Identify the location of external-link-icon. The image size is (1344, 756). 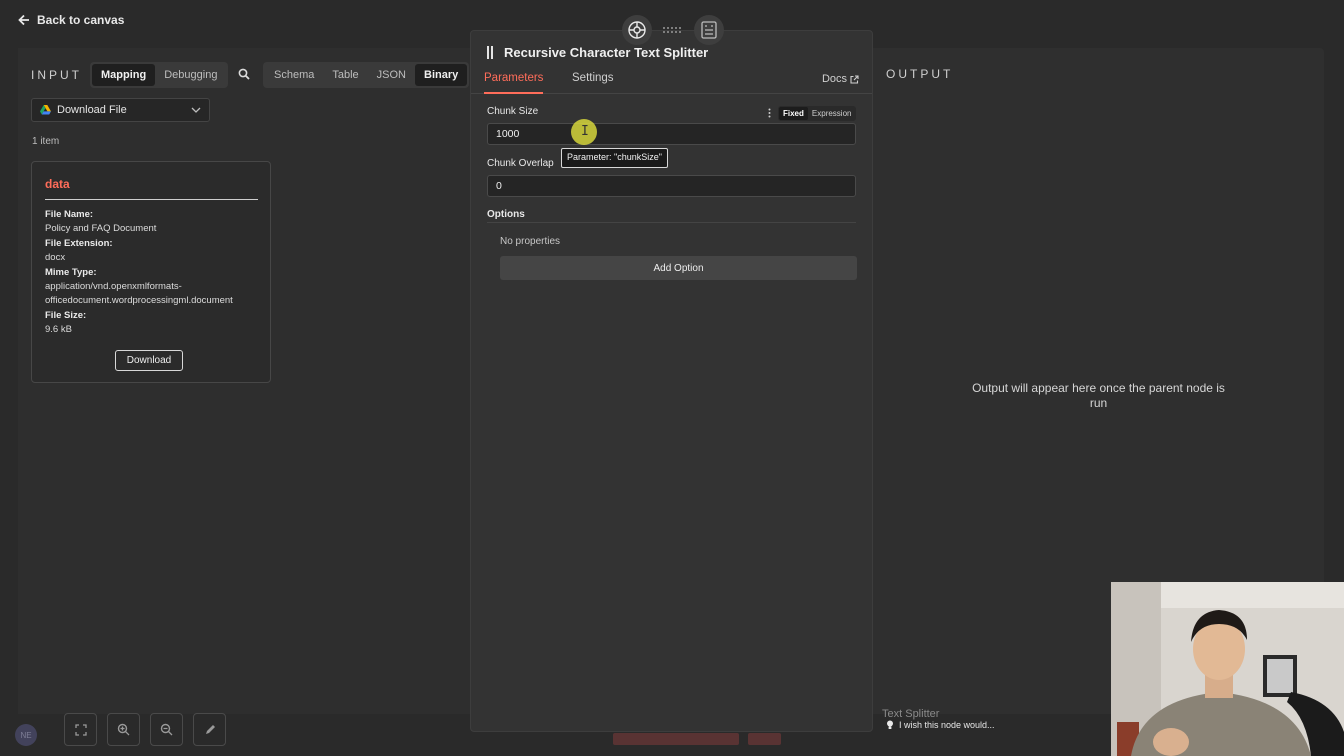
(854, 79).